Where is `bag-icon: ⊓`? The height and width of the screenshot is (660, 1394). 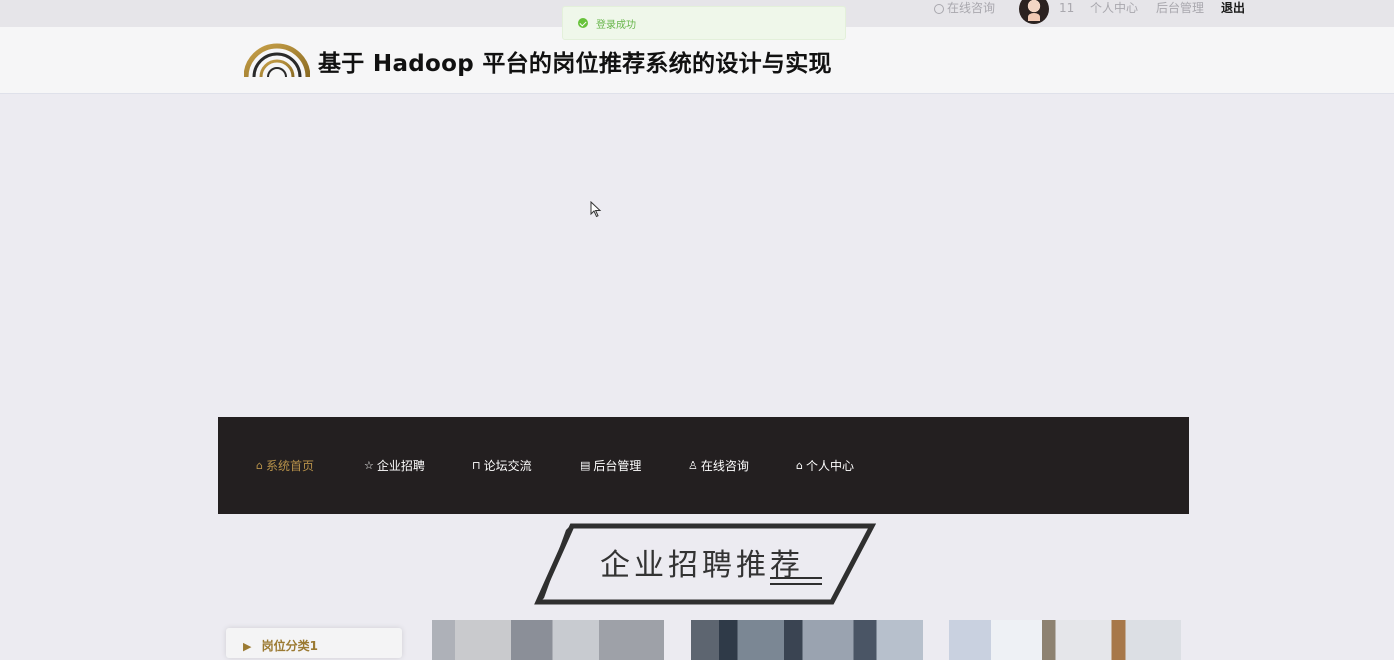 bag-icon: ⊓ is located at coordinates (476, 465).